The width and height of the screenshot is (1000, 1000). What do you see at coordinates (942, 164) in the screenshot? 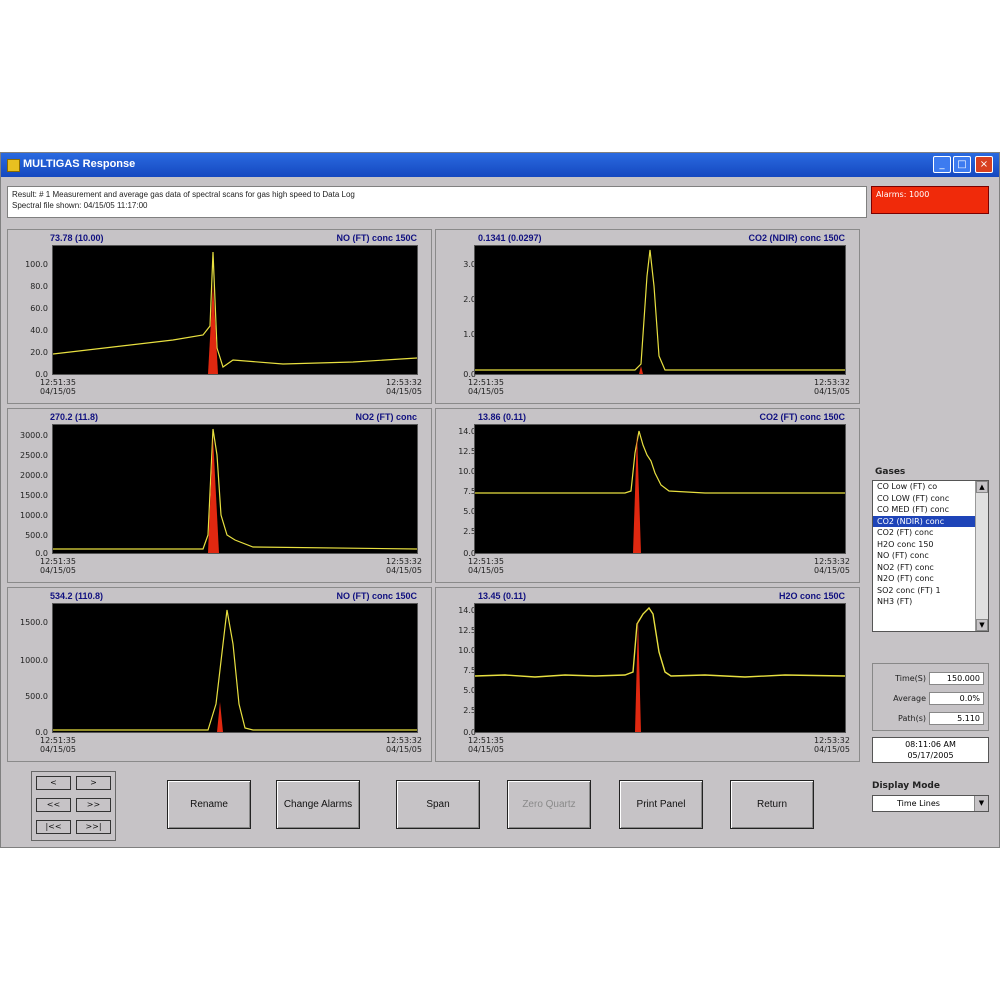
I see `minimize-button: _` at bounding box center [942, 164].